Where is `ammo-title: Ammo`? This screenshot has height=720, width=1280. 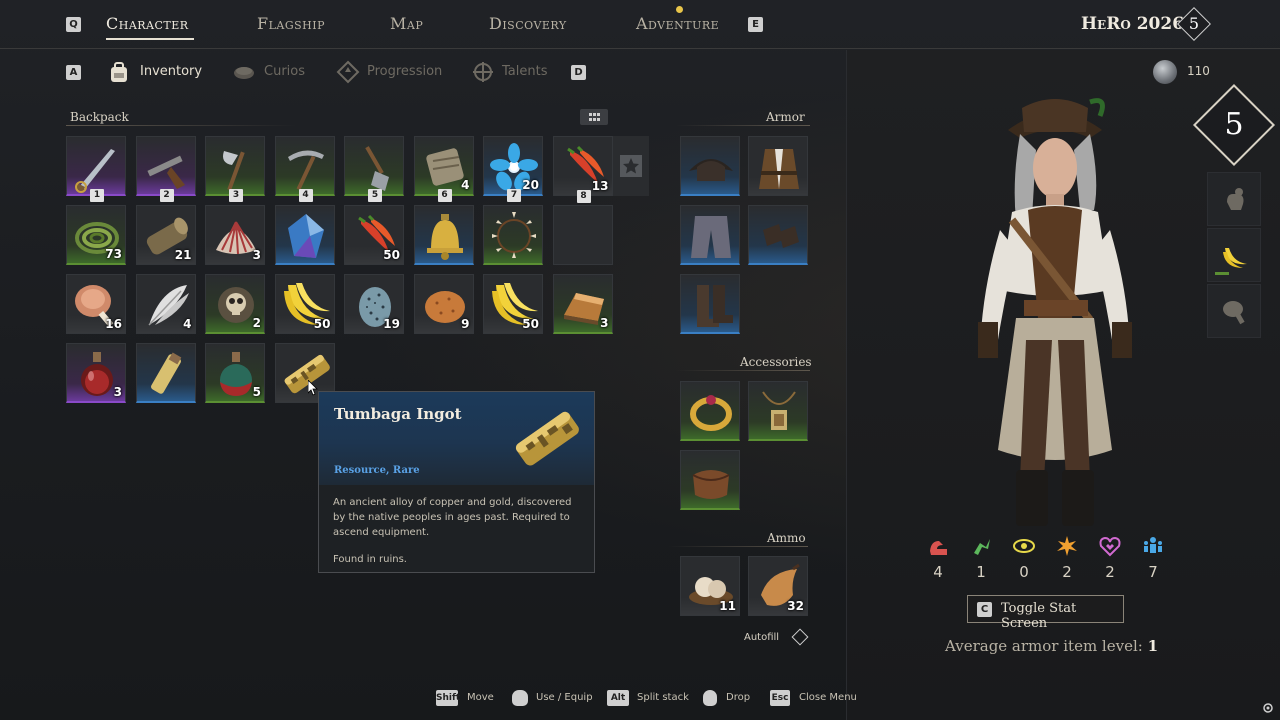 ammo-title: Ammo is located at coordinates (786, 538).